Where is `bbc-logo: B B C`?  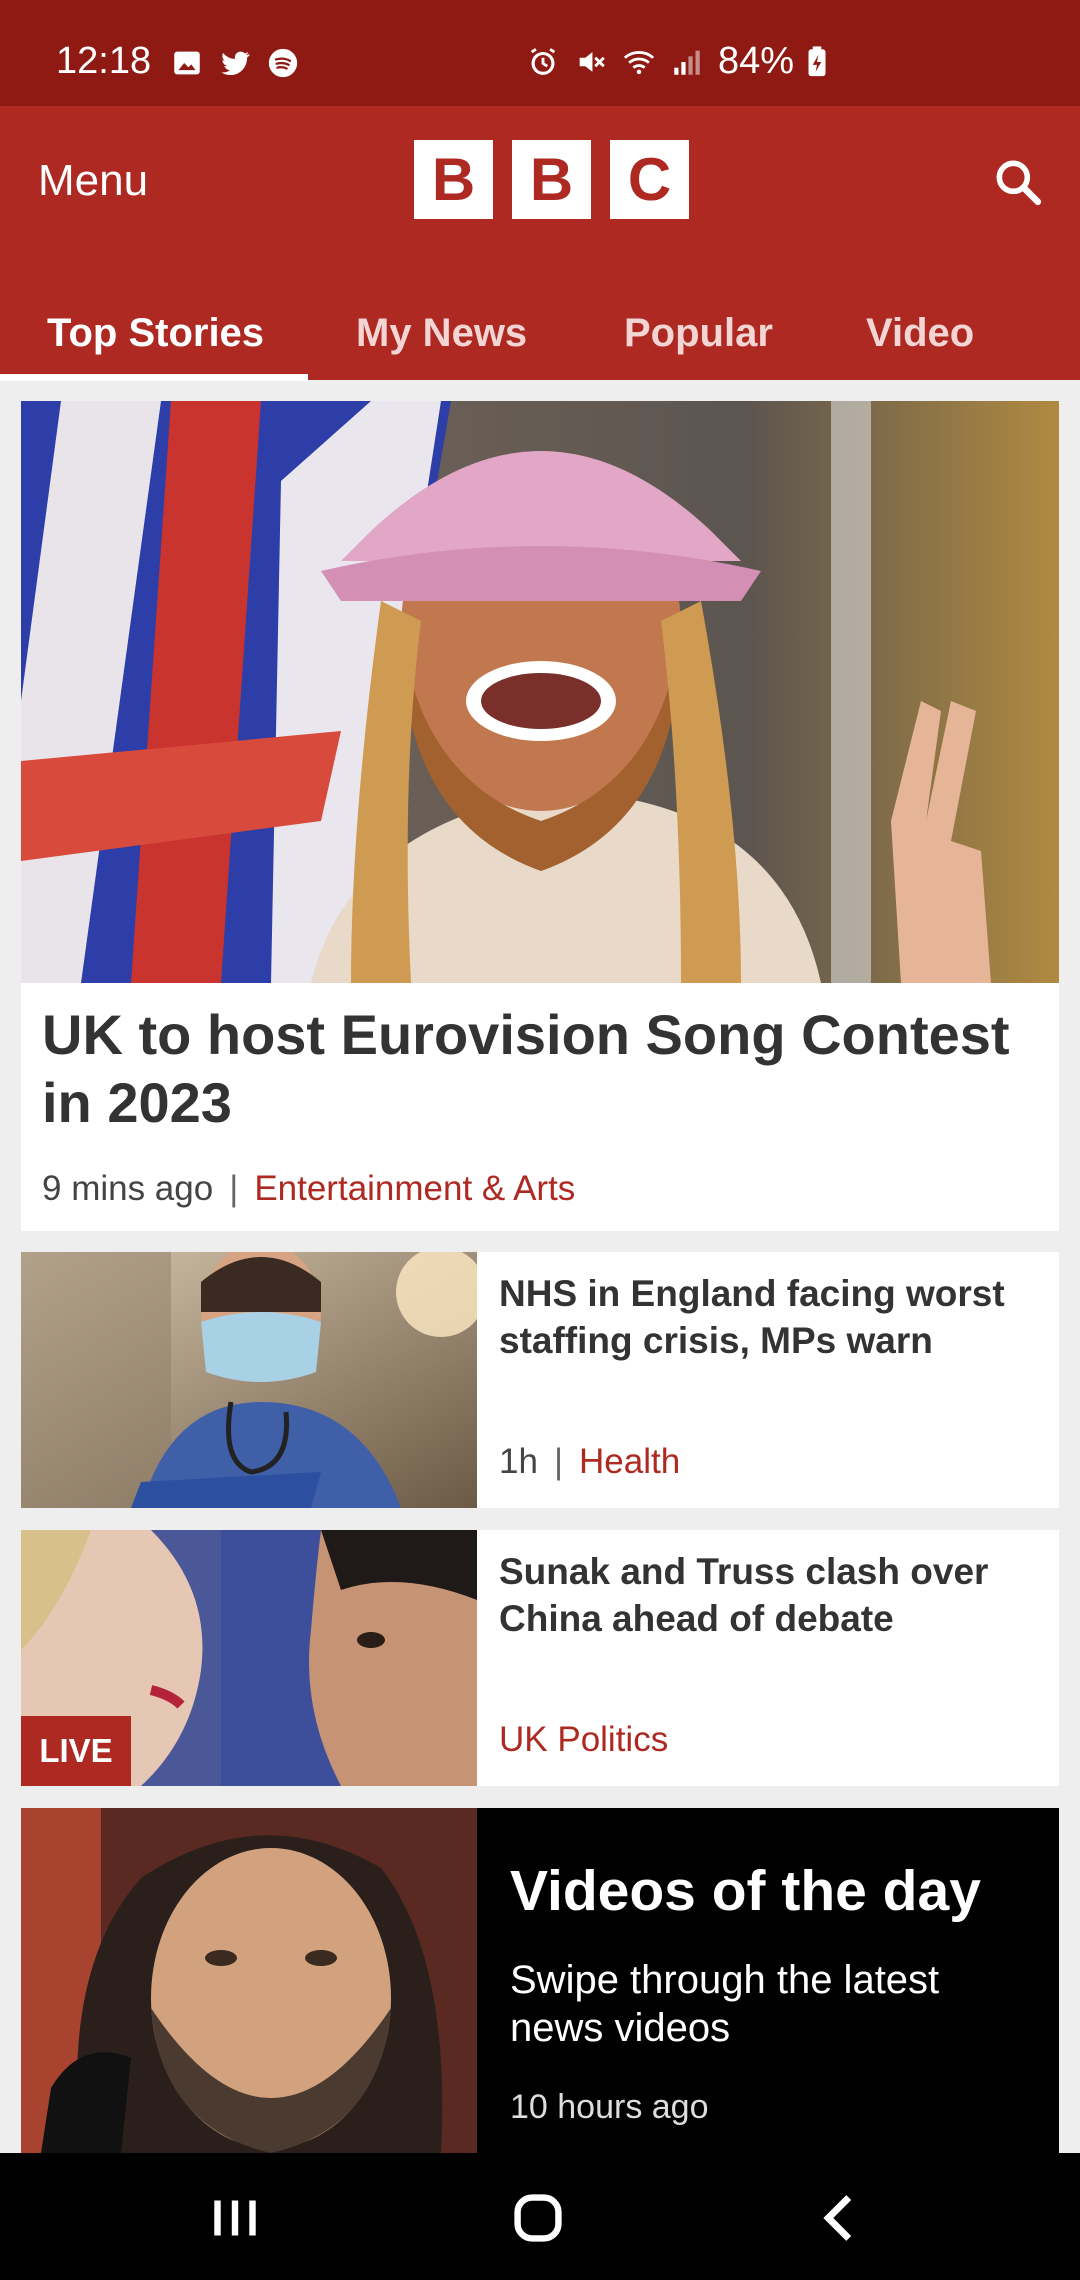
bbc-logo: B B C is located at coordinates (551, 179).